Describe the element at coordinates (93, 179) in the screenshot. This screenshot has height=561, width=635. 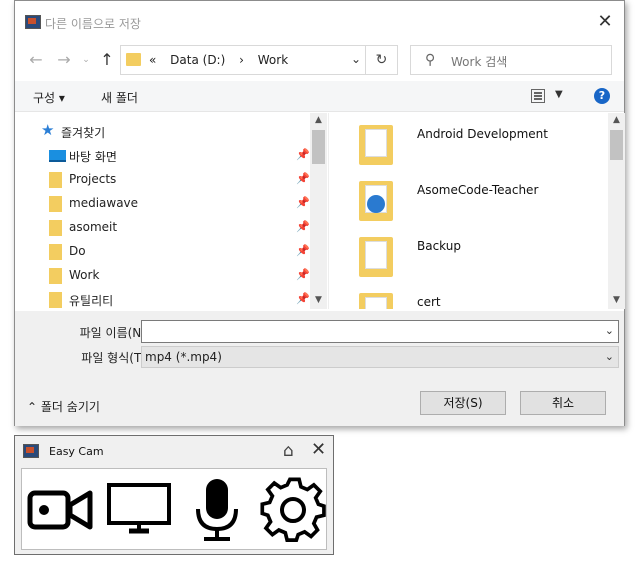
I see `nav-item-label: Projects` at that location.